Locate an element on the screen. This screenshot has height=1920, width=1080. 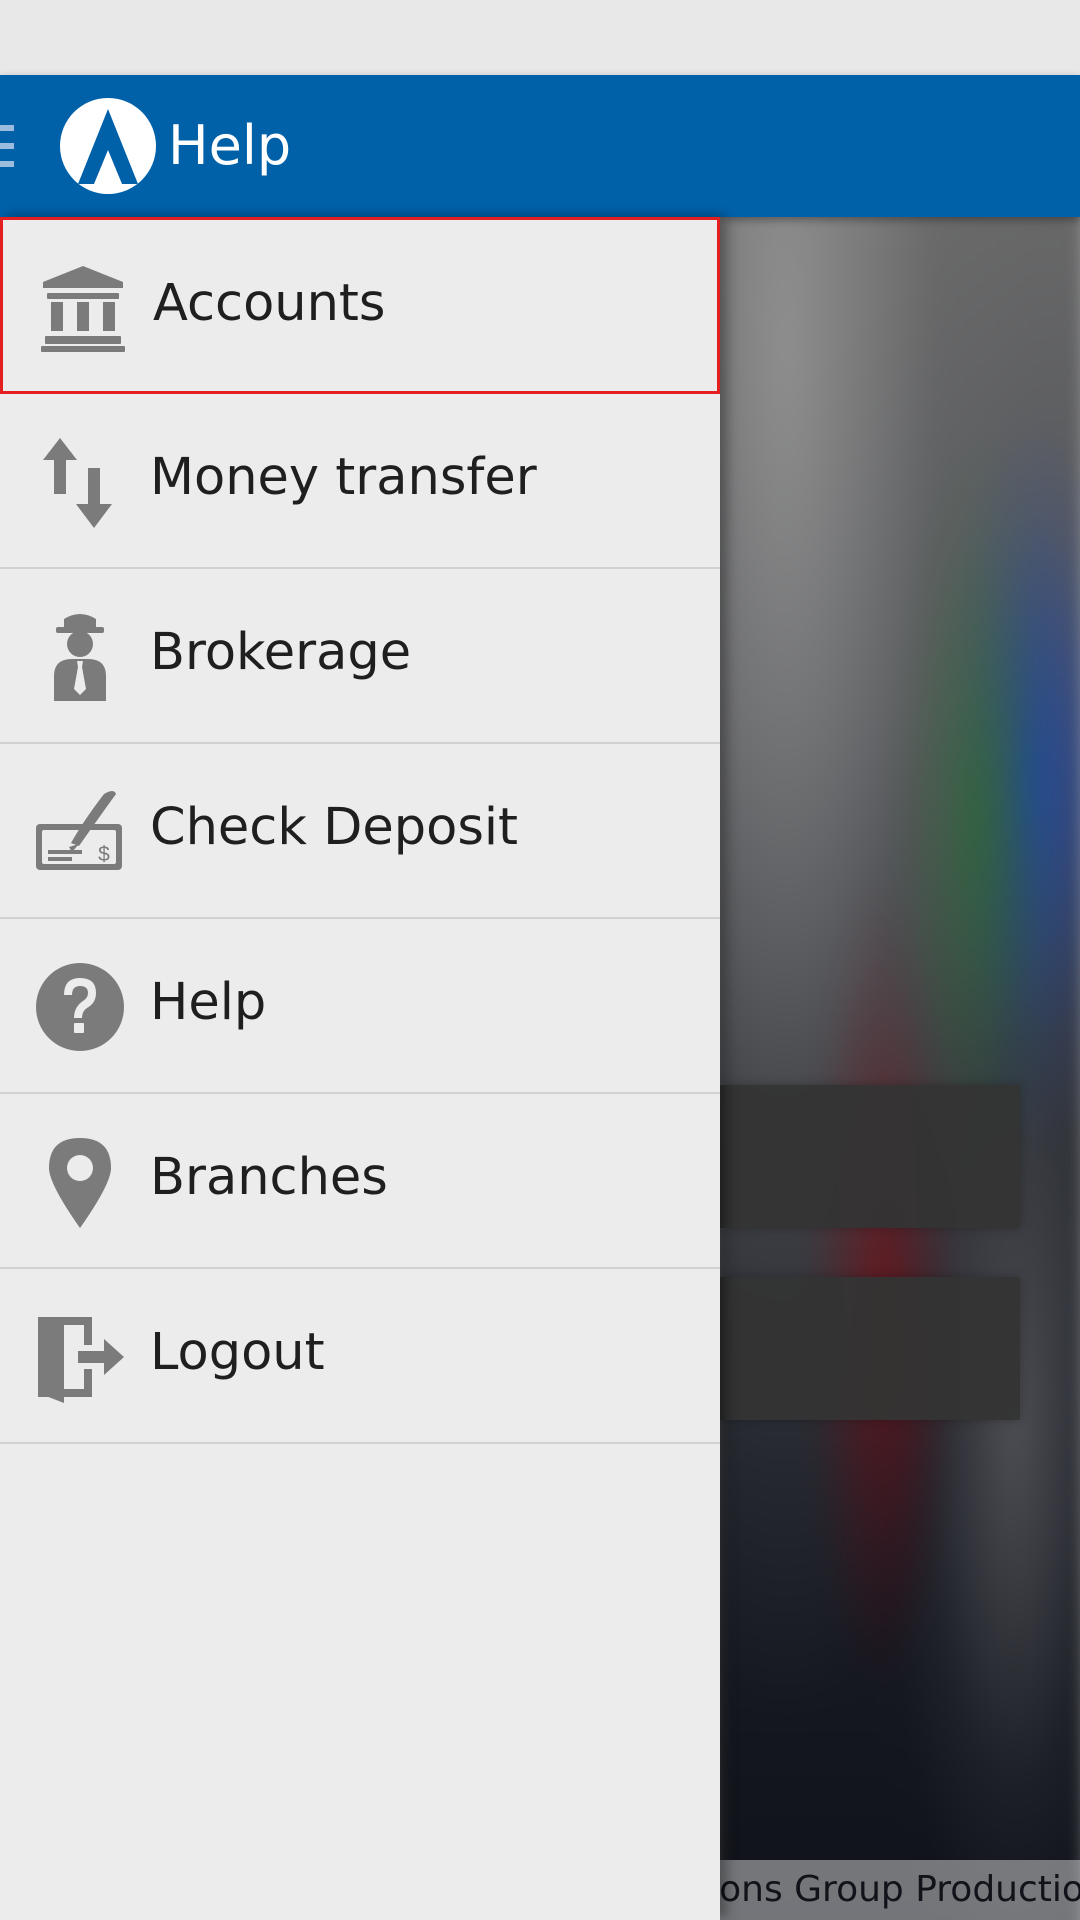
page-title: Help is located at coordinates (230, 145).